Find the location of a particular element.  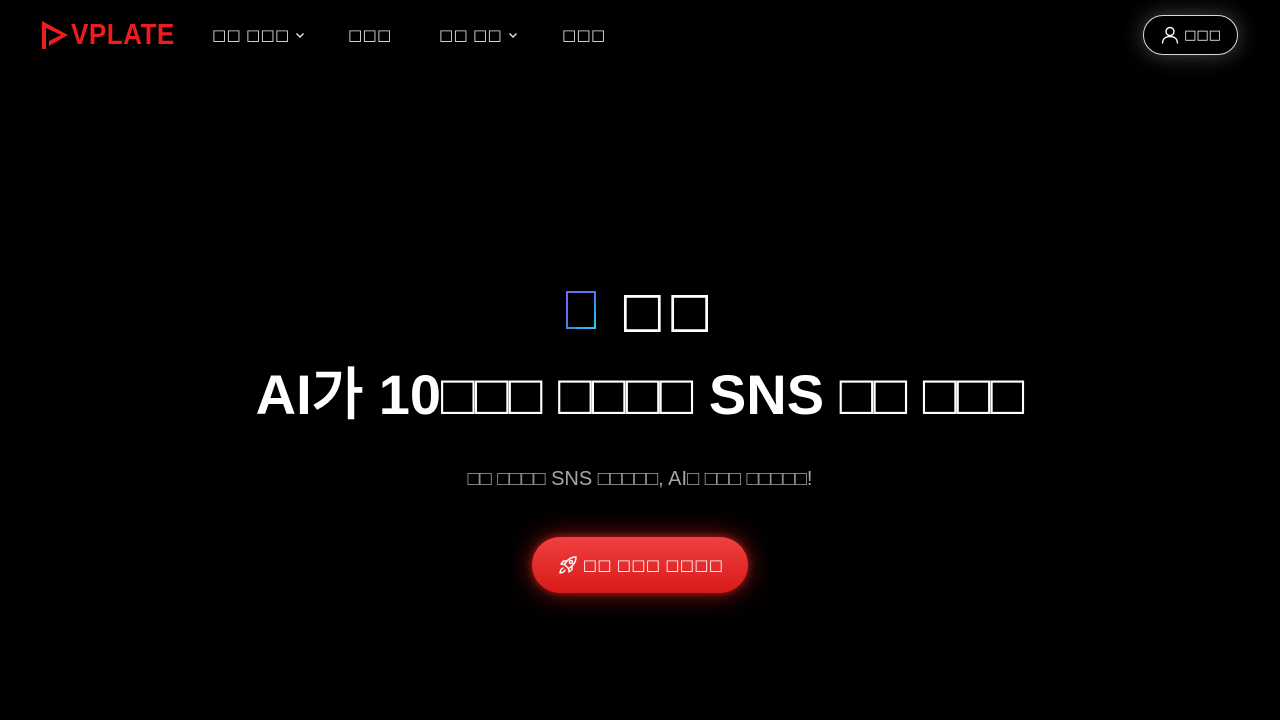

nav-item-1: □□ □□□ is located at coordinates (258, 35).